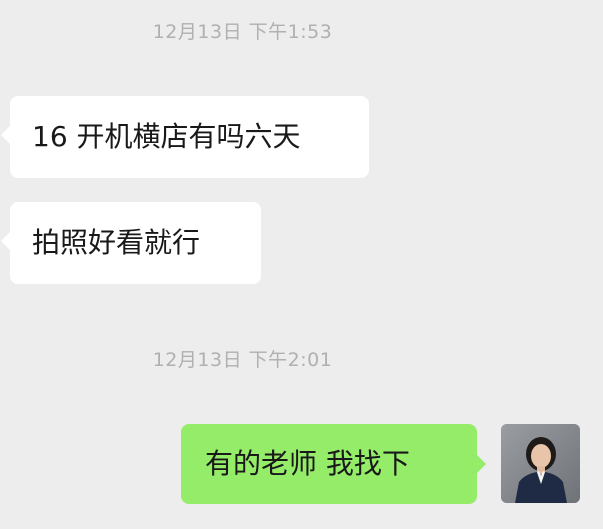 This screenshot has height=529, width=603. Describe the element at coordinates (242, 32) in the screenshot. I see `message-timestamp: 12月13日 下午1:53` at that location.